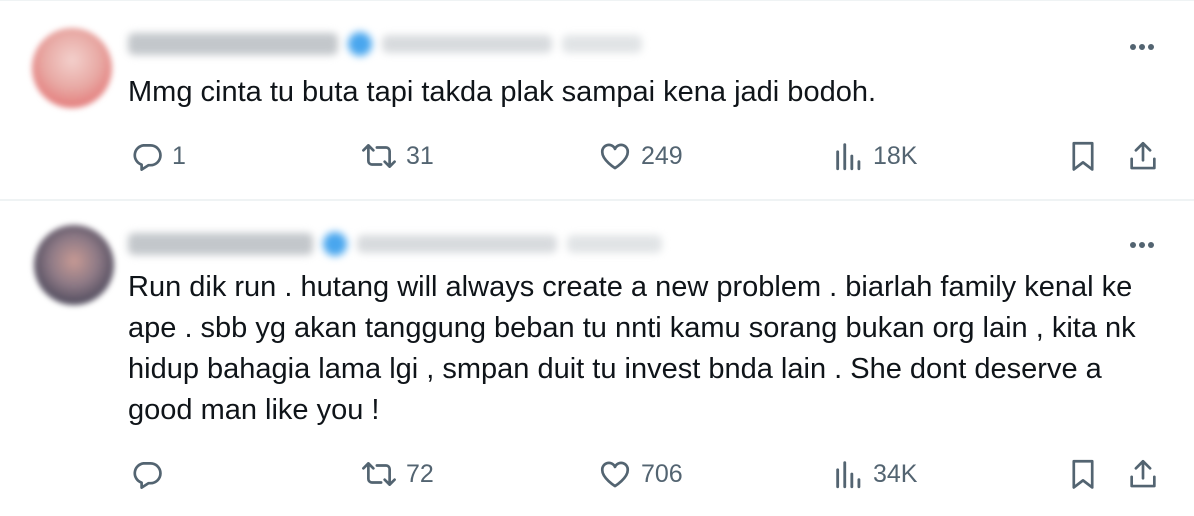 The image size is (1194, 516). Describe the element at coordinates (640, 156) in the screenshot. I see `like-button: 249` at that location.